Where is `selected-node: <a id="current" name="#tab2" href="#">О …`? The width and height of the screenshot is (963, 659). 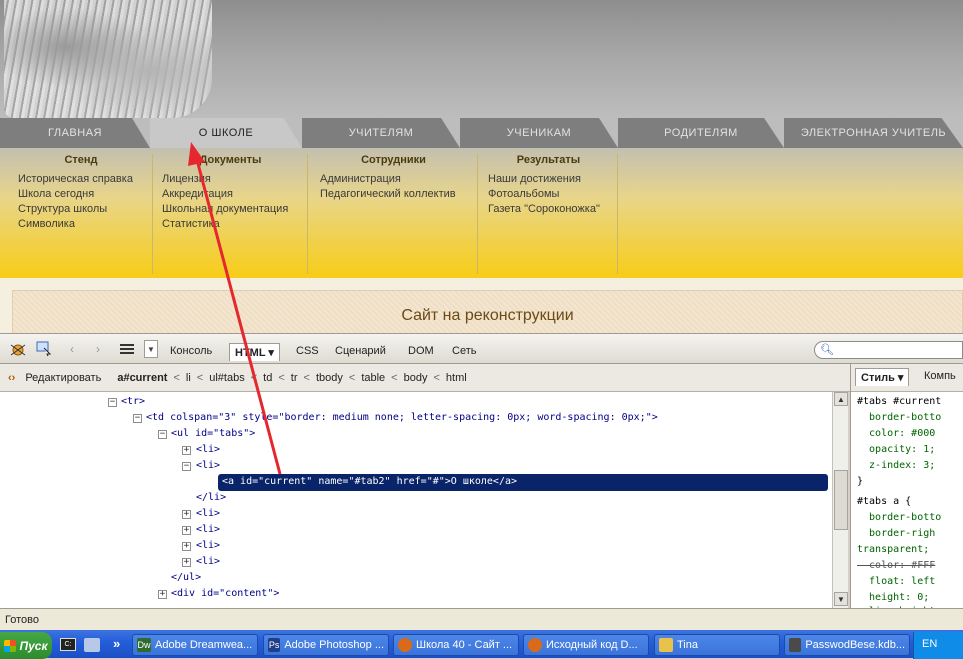 selected-node: <a id="current" name="#tab2" href="#">О … is located at coordinates (523, 482).